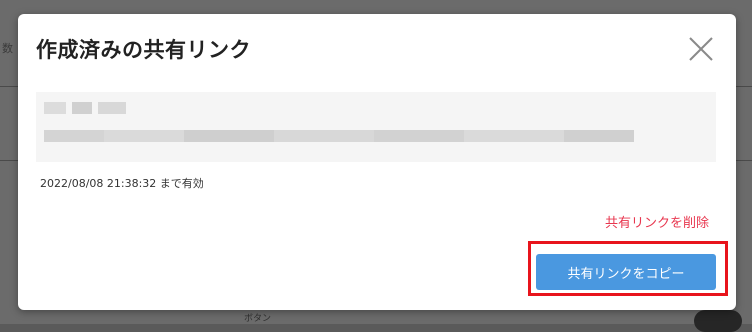  What do you see at coordinates (628, 268) in the screenshot?
I see `highlight-annotation` at bounding box center [628, 268].